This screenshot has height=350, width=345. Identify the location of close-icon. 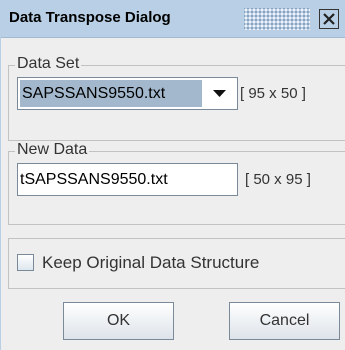
(329, 19).